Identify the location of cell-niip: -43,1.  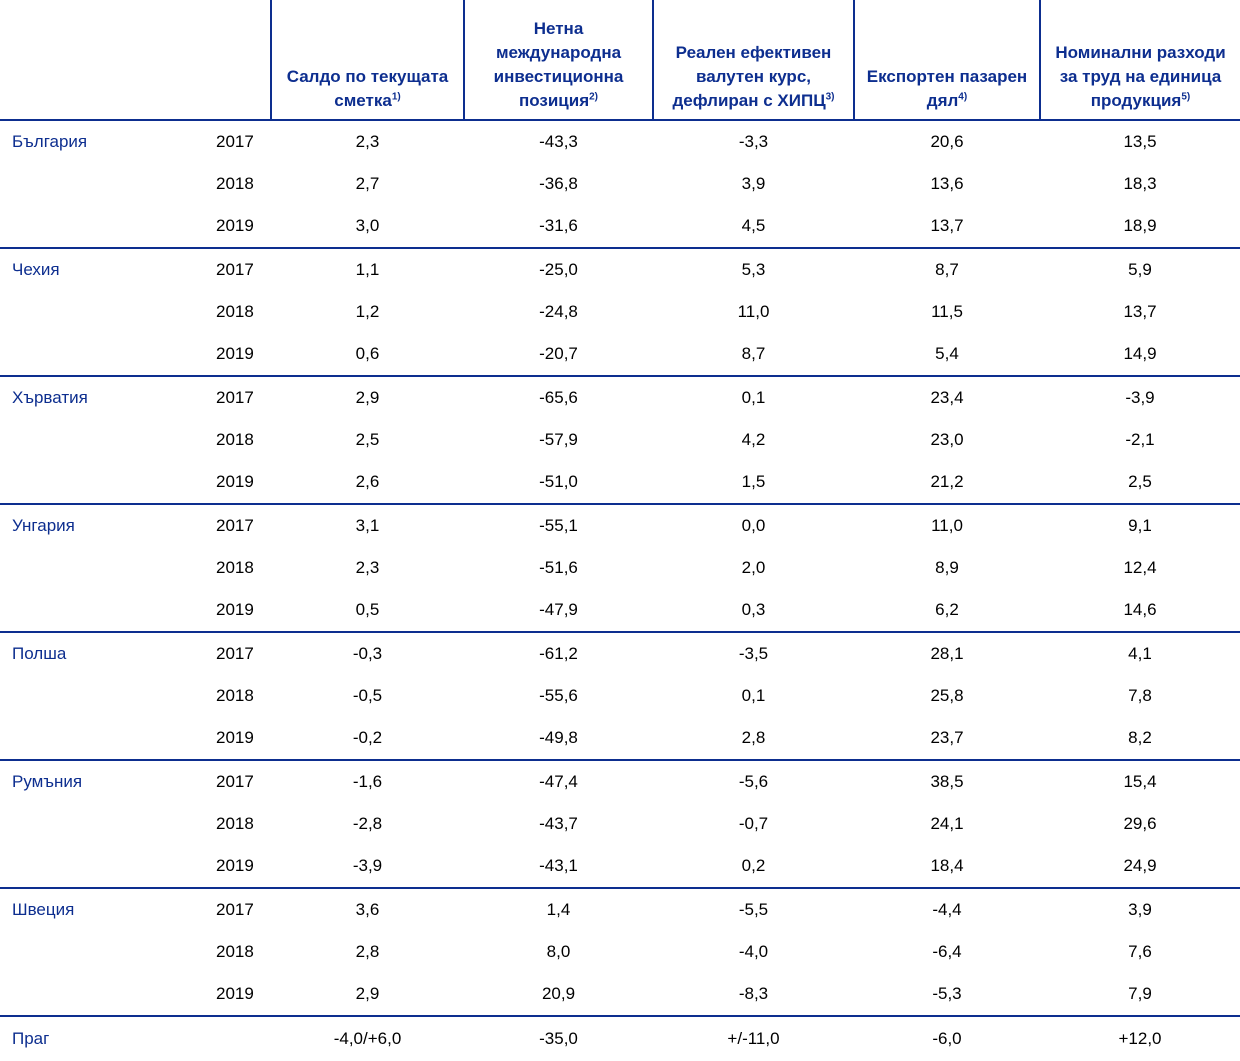
(558, 867).